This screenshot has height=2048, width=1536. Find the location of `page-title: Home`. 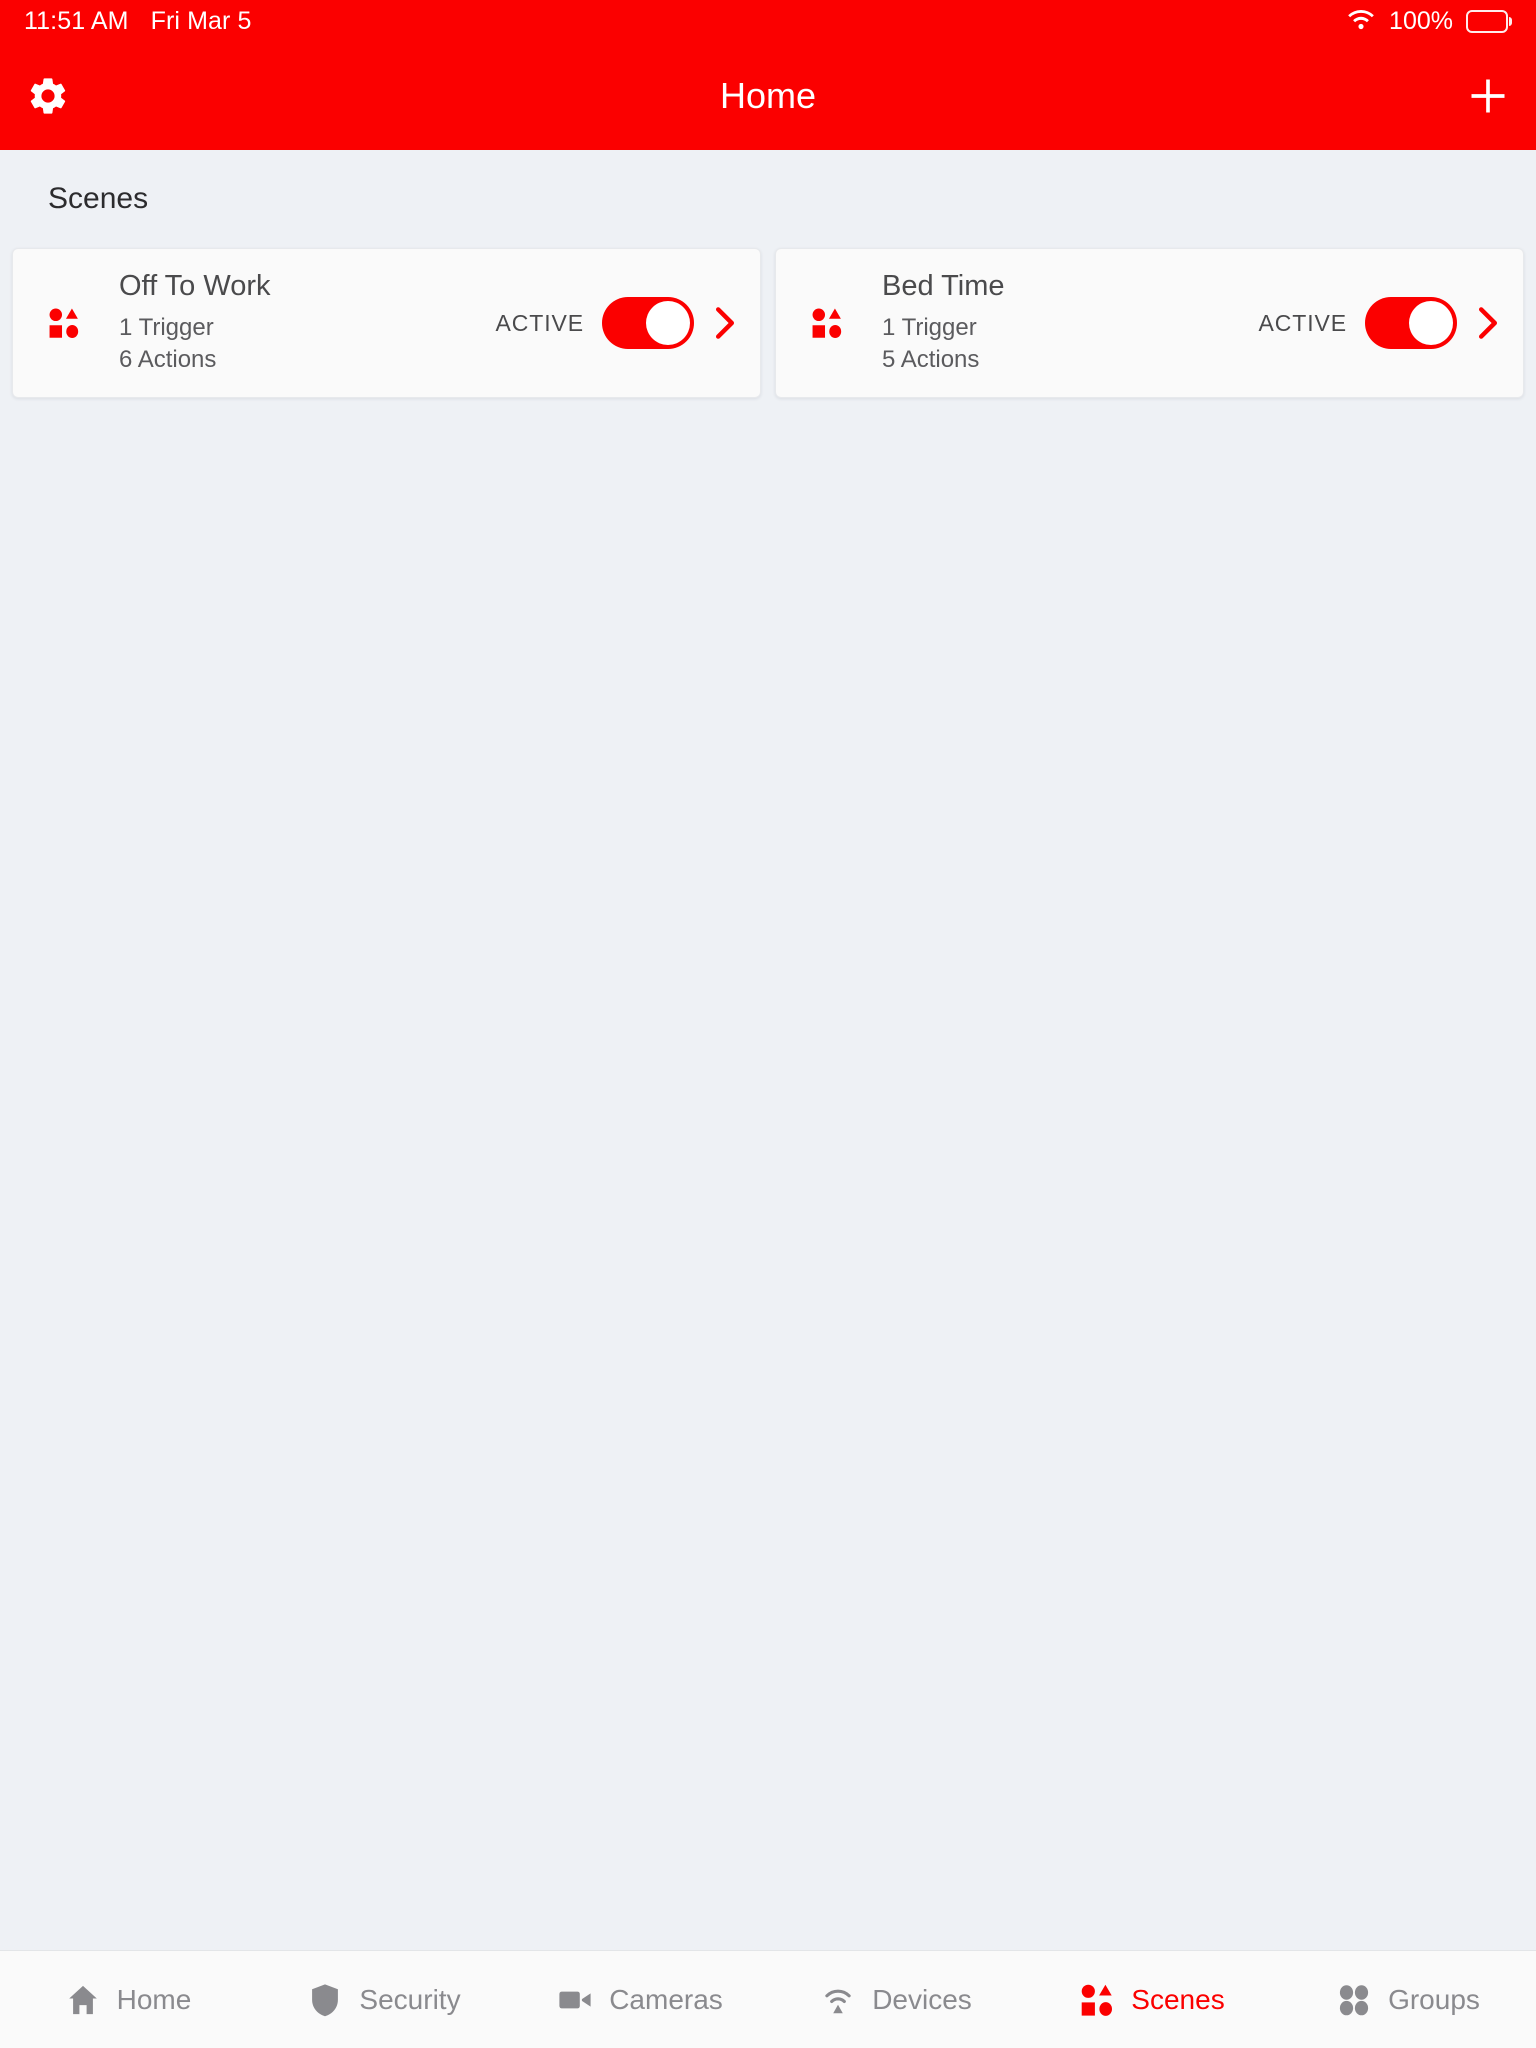

page-title: Home is located at coordinates (768, 95).